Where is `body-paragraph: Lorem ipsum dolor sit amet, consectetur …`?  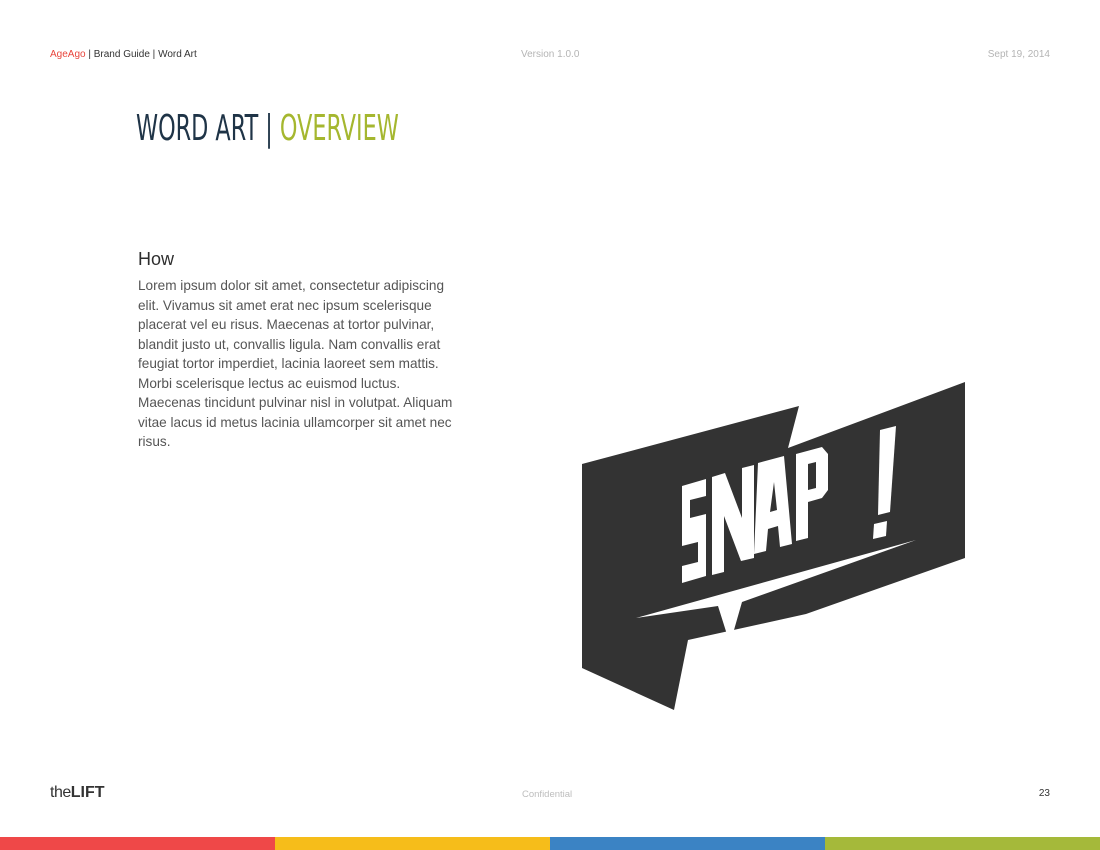 body-paragraph: Lorem ipsum dolor sit amet, consectetur … is located at coordinates (295, 363).